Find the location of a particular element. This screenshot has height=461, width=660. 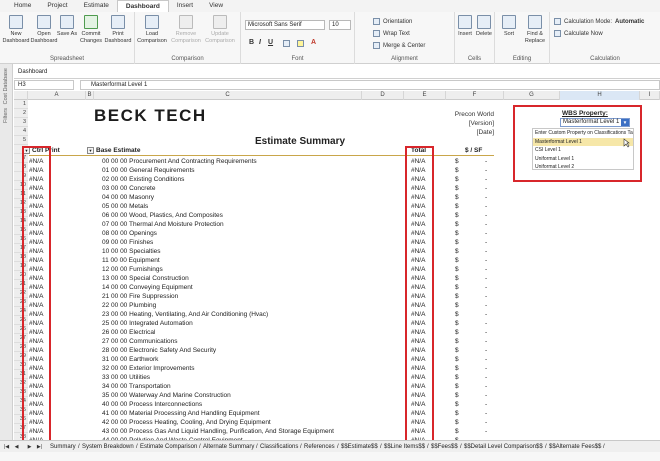

line-item-label: 07 00 00 Thermal And Moisture Protection is located at coordinates (163, 224).